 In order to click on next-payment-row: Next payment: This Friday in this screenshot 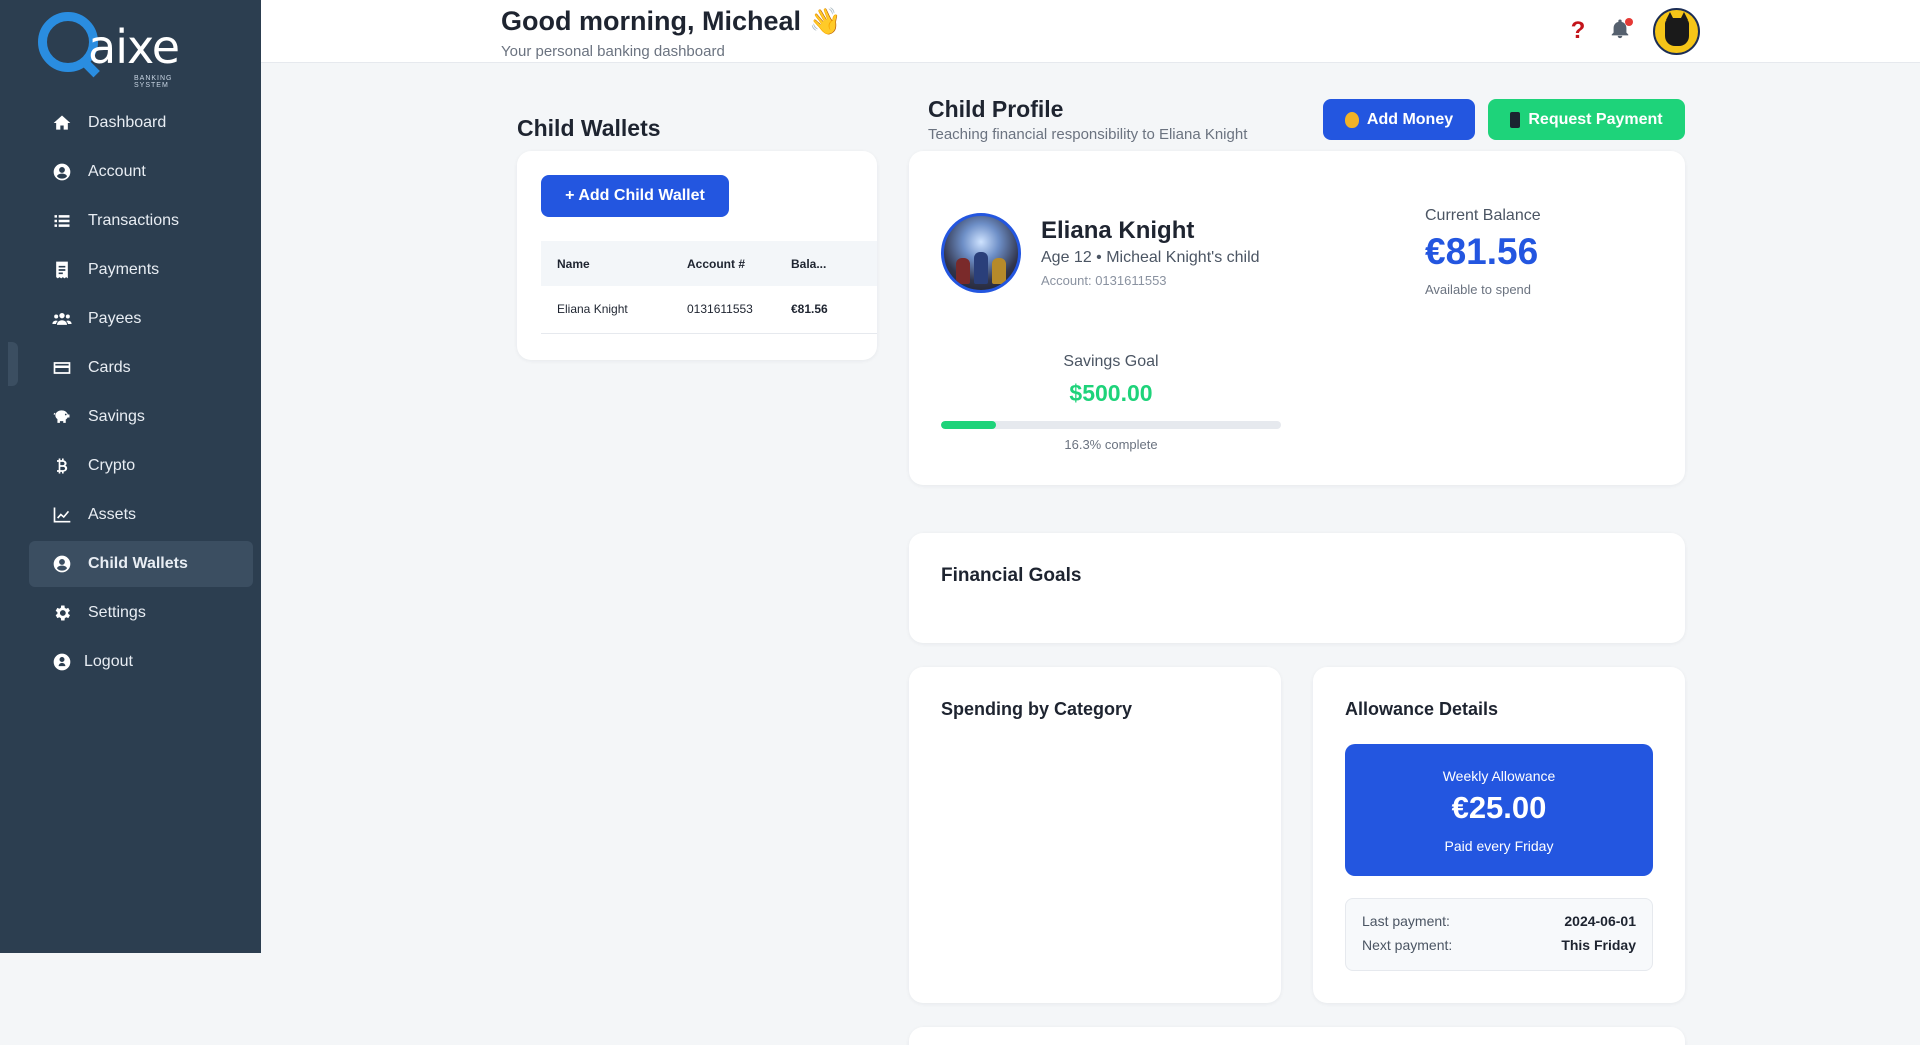, I will do `click(1499, 946)`.